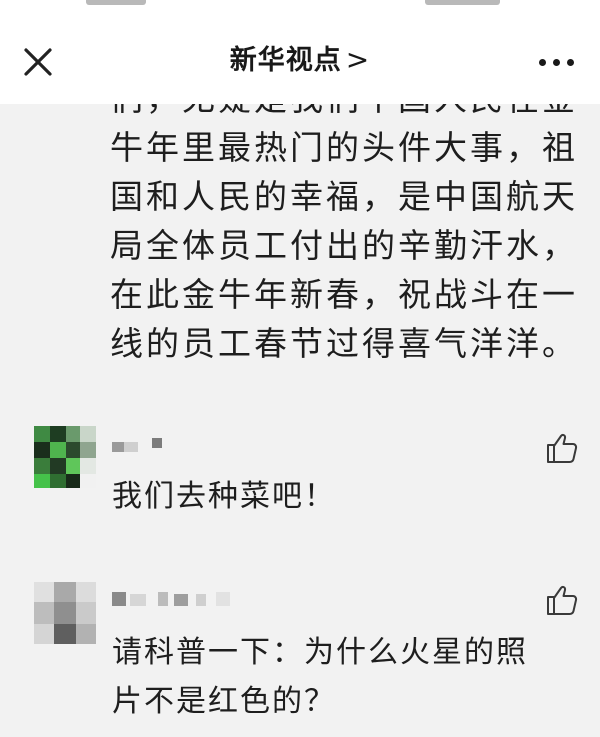 The width and height of the screenshot is (600, 737). I want to click on comment-text: 我们去种菜吧！, so click(347, 496).